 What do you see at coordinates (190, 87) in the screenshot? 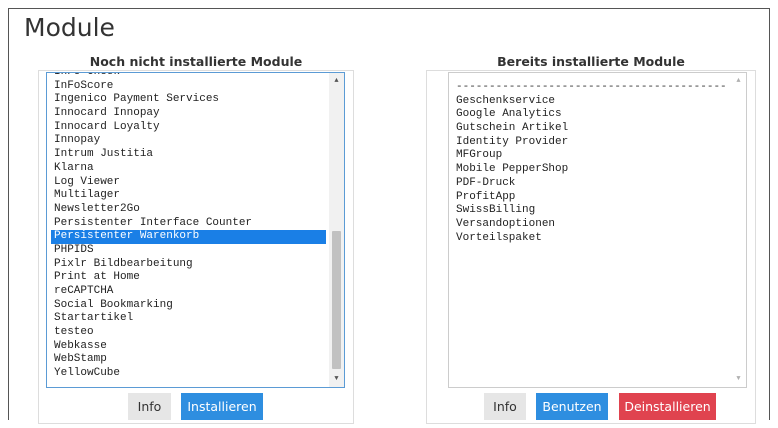
I see `list-item: InFoScore` at bounding box center [190, 87].